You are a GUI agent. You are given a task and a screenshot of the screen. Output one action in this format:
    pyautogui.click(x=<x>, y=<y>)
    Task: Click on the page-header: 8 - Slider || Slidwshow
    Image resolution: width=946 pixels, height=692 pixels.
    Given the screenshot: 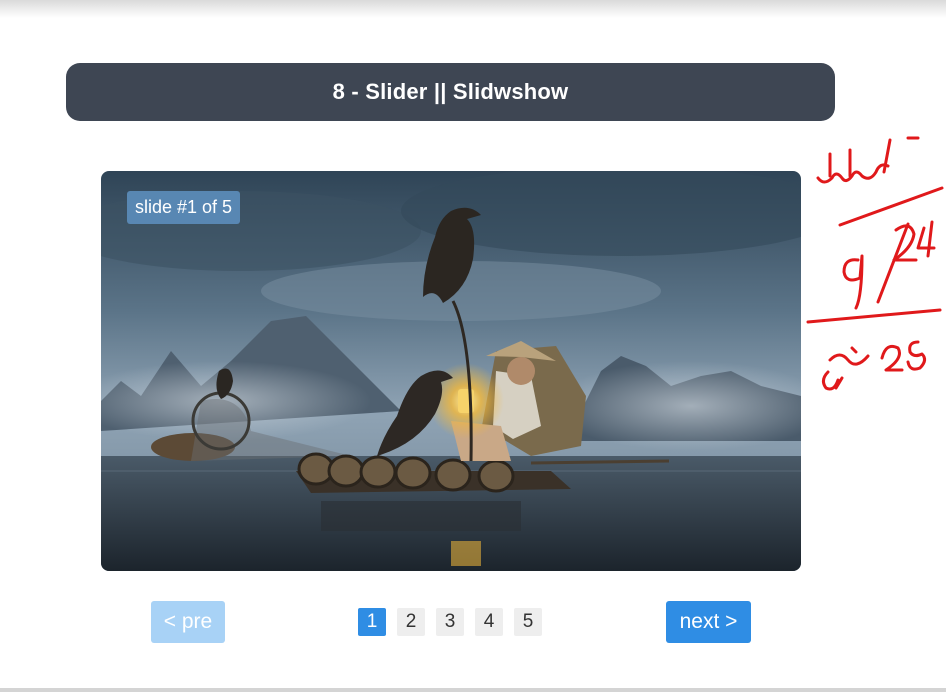 What is the action you would take?
    pyautogui.click(x=450, y=92)
    